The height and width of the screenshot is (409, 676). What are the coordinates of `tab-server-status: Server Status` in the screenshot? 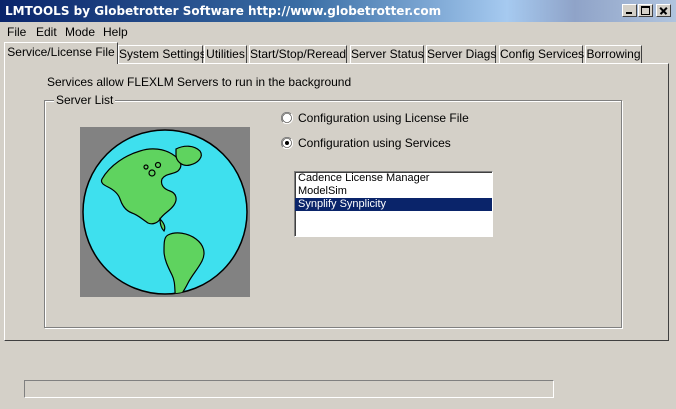 It's located at (387, 54).